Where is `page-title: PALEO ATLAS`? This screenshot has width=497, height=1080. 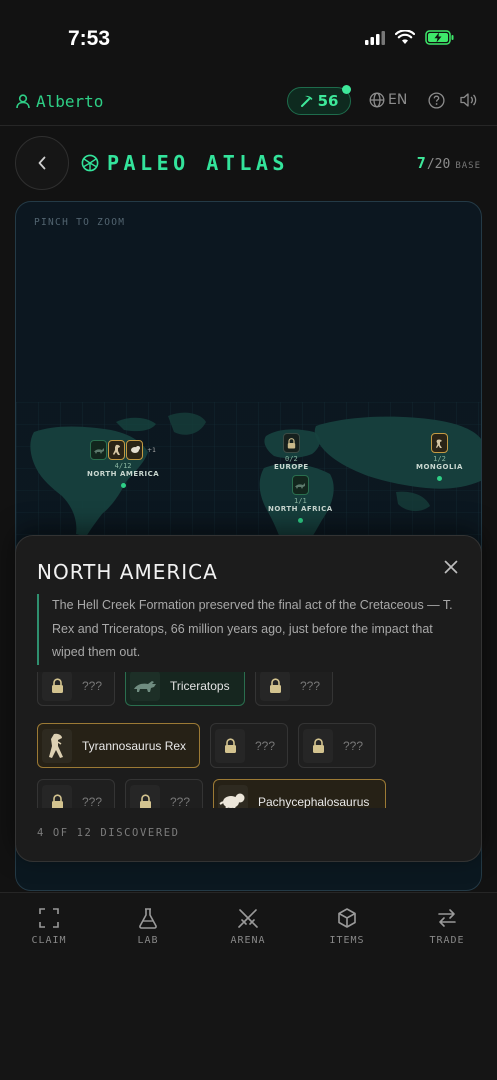 page-title: PALEO ATLAS is located at coordinates (198, 163).